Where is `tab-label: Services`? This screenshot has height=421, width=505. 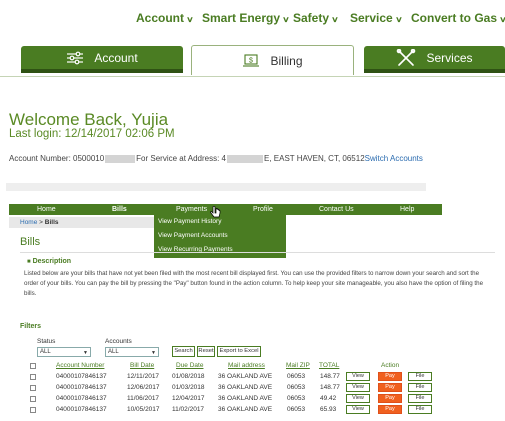
tab-label: Services is located at coordinates (449, 57).